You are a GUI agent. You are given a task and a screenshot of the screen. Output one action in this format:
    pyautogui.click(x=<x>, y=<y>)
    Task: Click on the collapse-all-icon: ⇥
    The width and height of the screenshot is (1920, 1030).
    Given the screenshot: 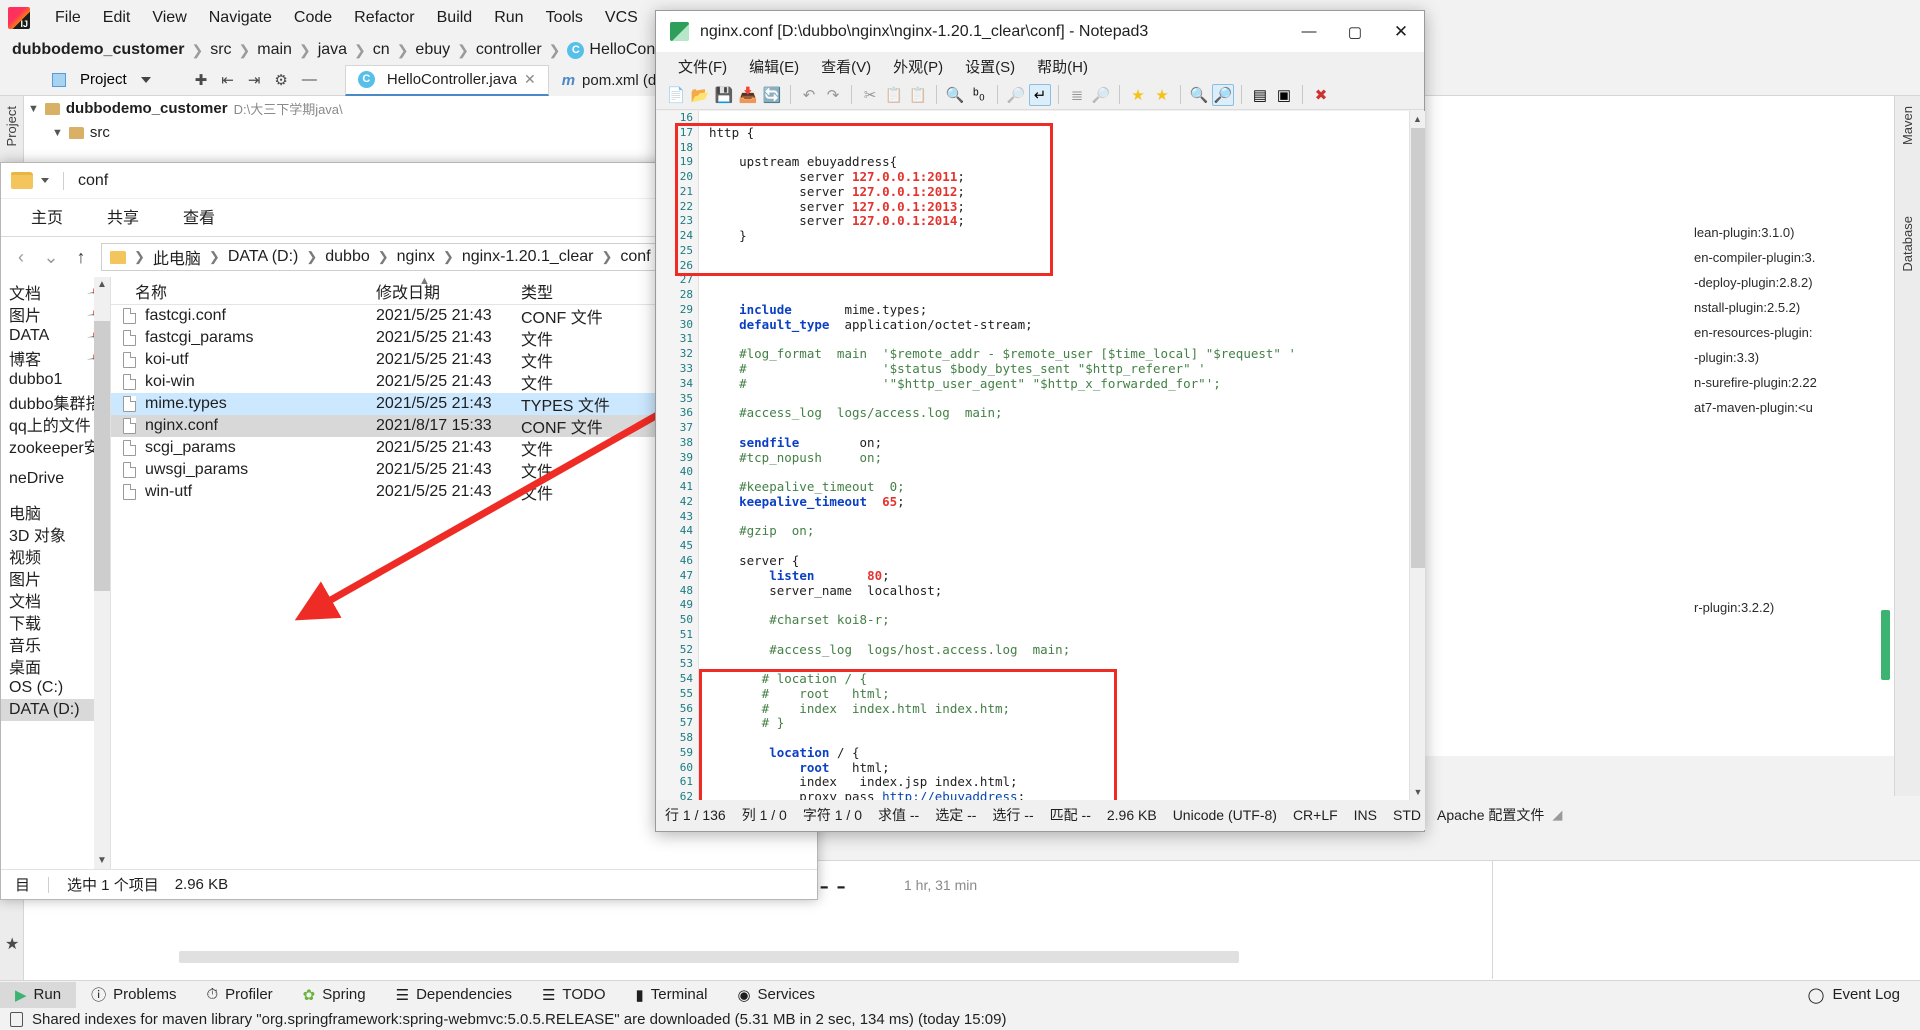 What is the action you would take?
    pyautogui.click(x=254, y=80)
    